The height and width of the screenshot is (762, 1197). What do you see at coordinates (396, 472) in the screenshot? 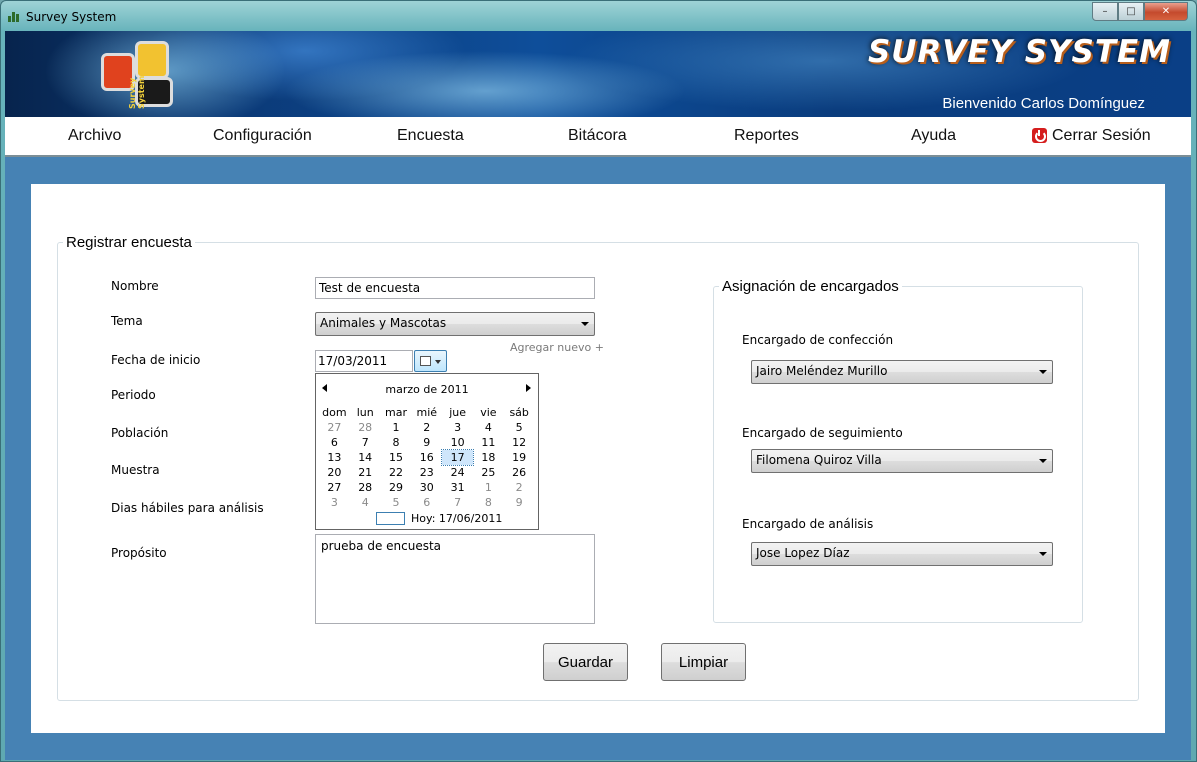
I see `calendar-day: 22` at bounding box center [396, 472].